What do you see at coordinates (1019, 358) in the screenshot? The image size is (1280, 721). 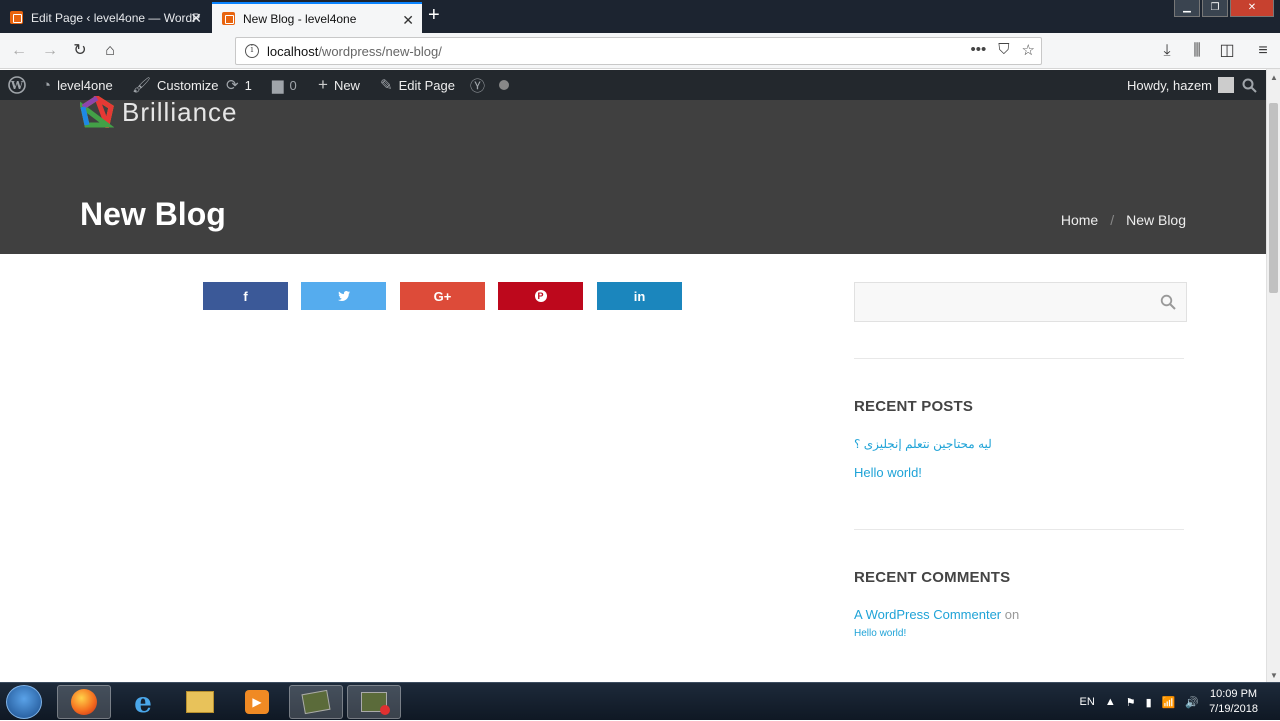 I see `divider` at bounding box center [1019, 358].